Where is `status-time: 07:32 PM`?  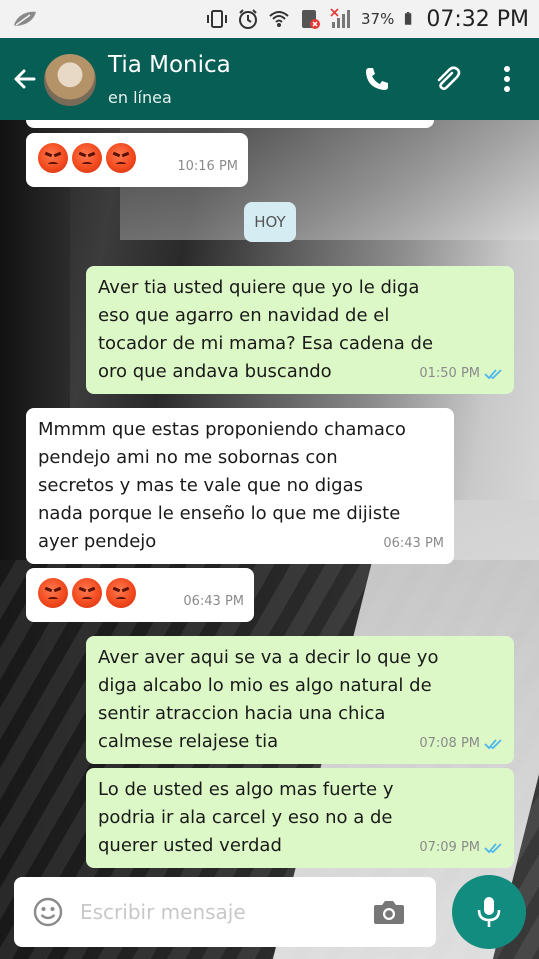
status-time: 07:32 PM is located at coordinates (477, 19).